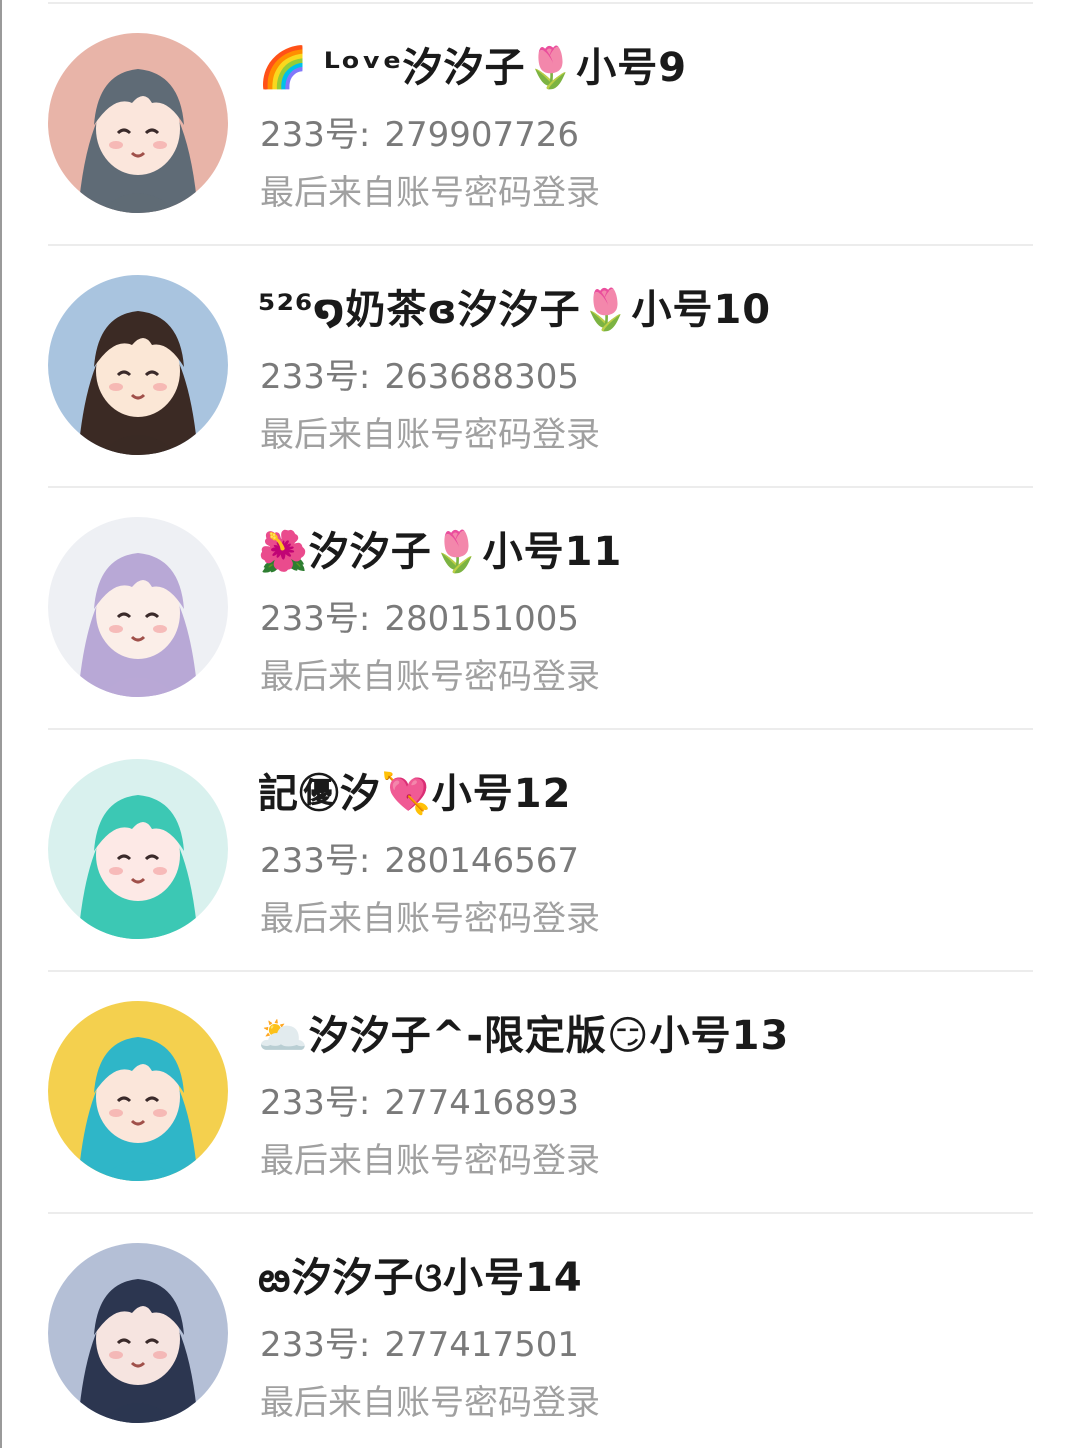 Image resolution: width=1080 pixels, height=1456 pixels. I want to click on account-name: ⁵²⁶໑奶茶ɞ汐汐子🌷小号10, so click(515, 310).